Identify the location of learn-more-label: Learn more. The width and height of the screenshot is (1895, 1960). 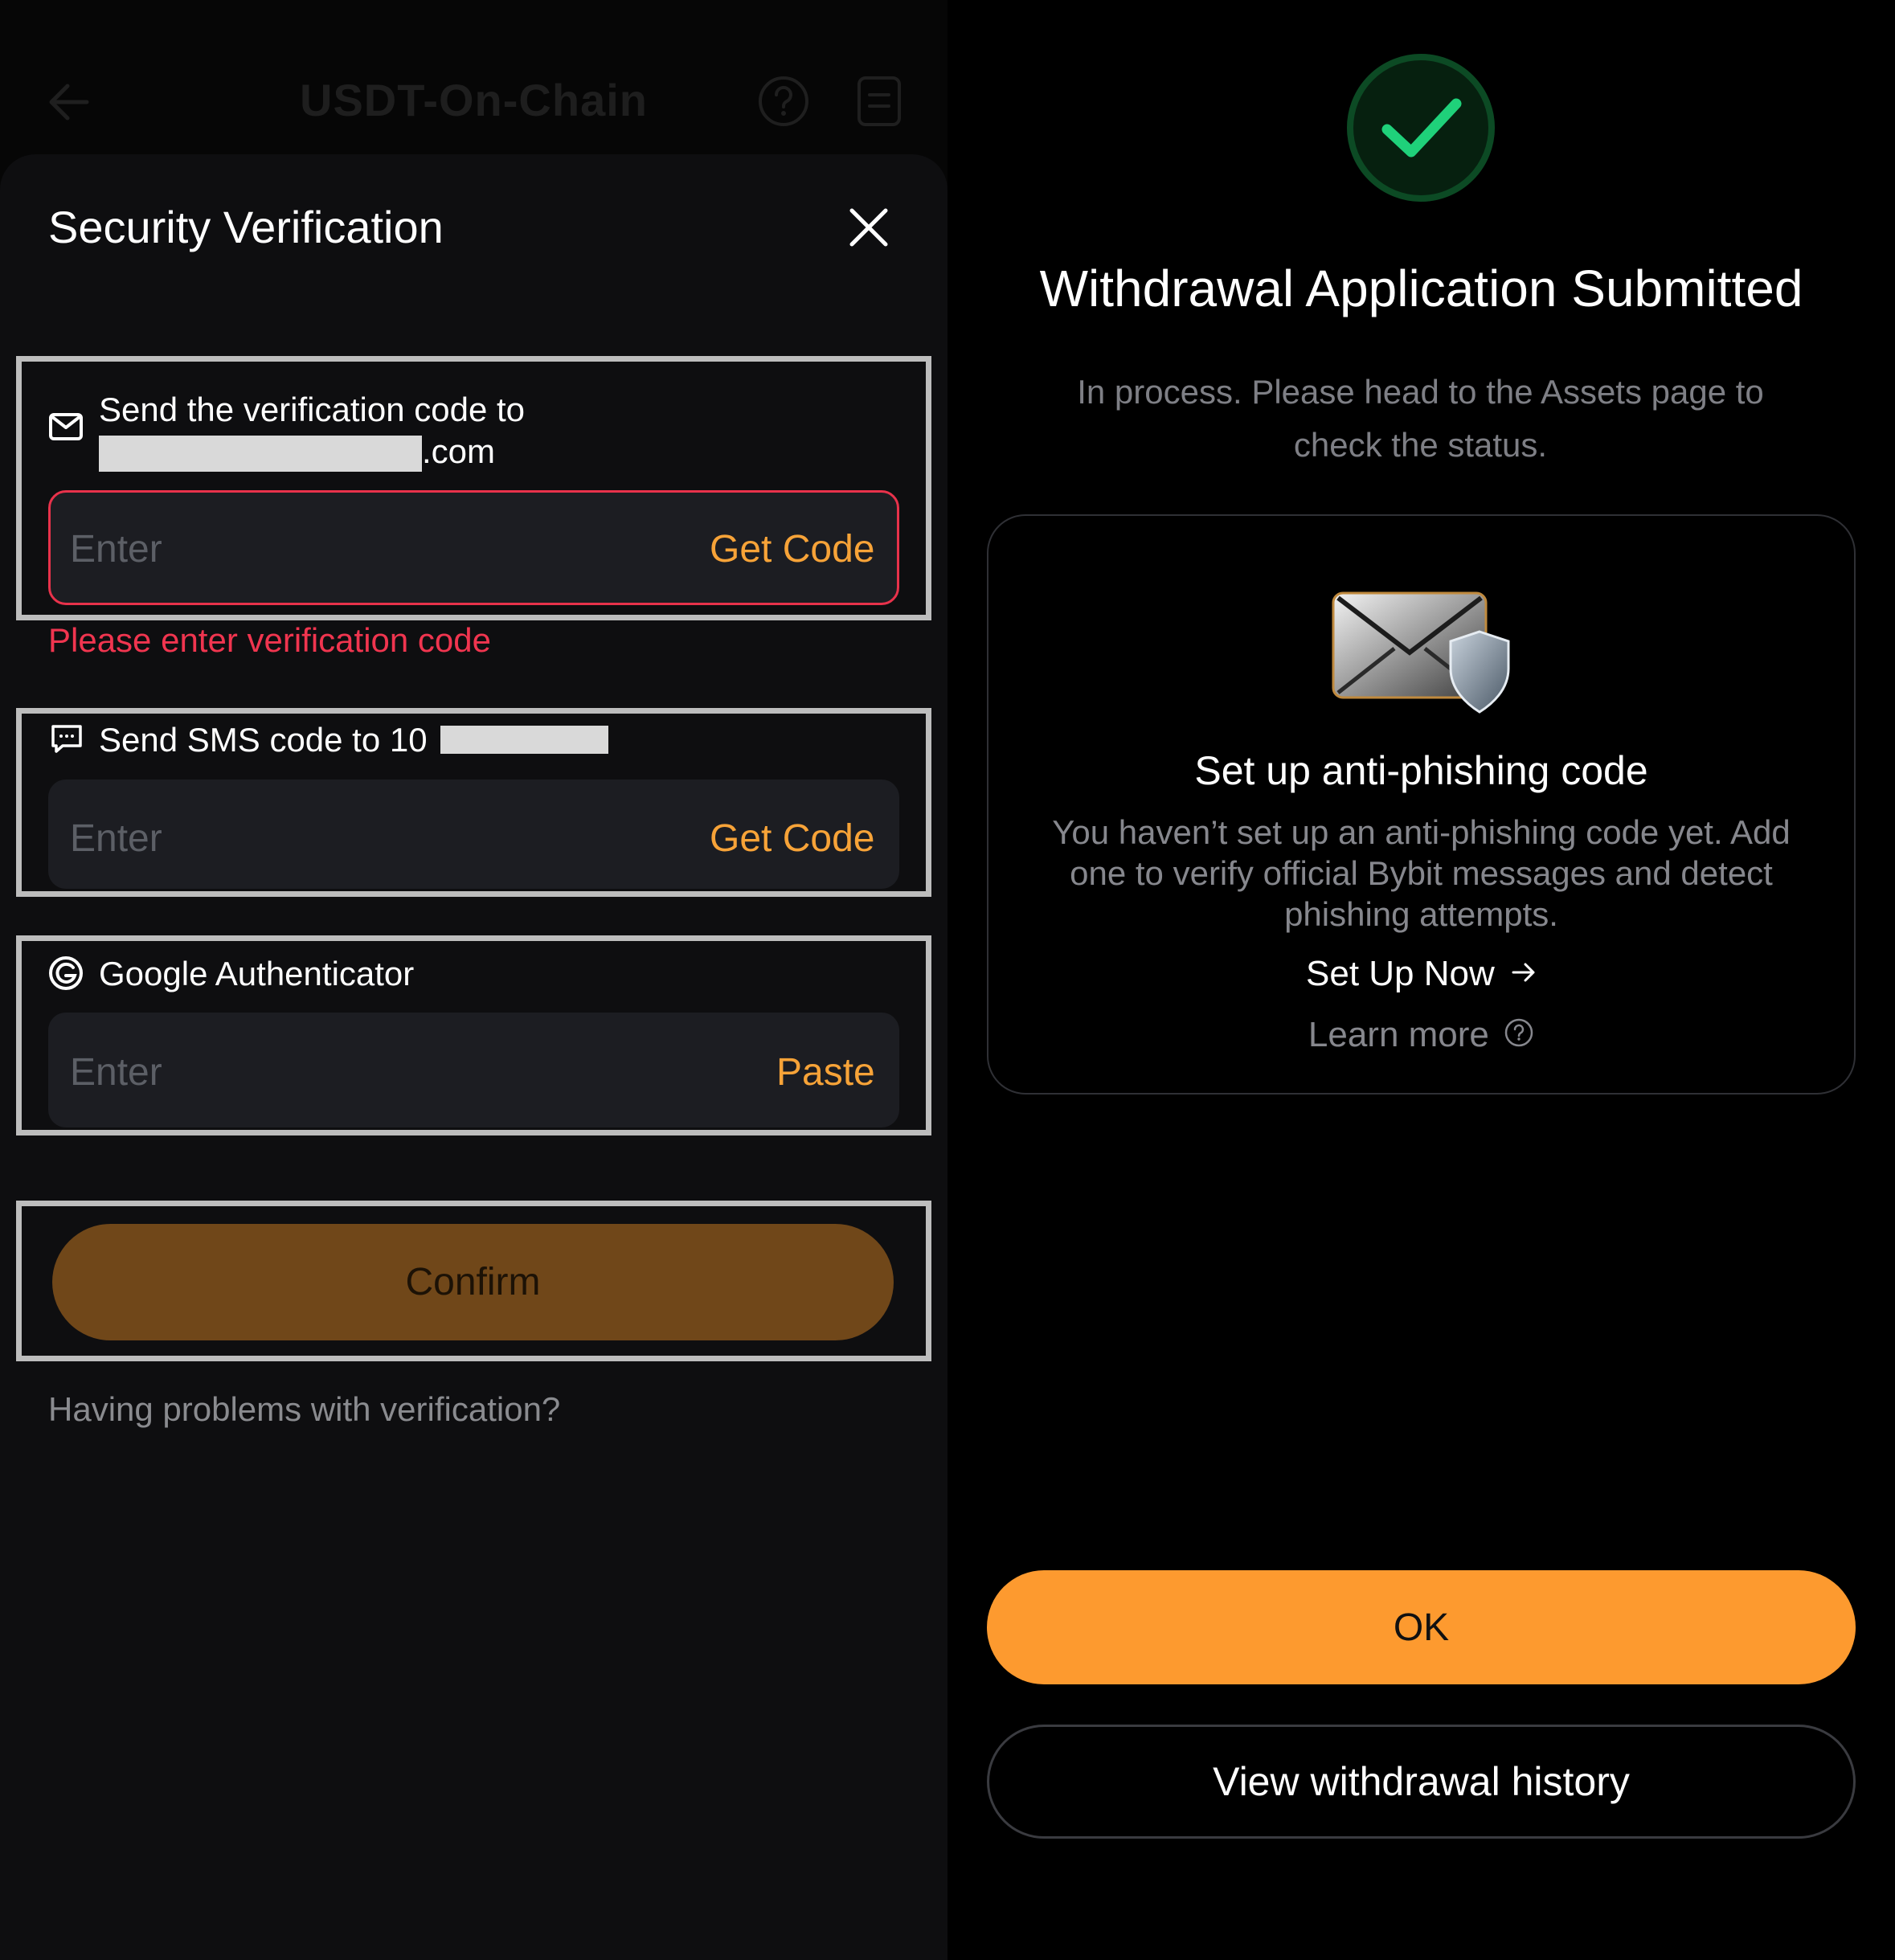
(1398, 1034).